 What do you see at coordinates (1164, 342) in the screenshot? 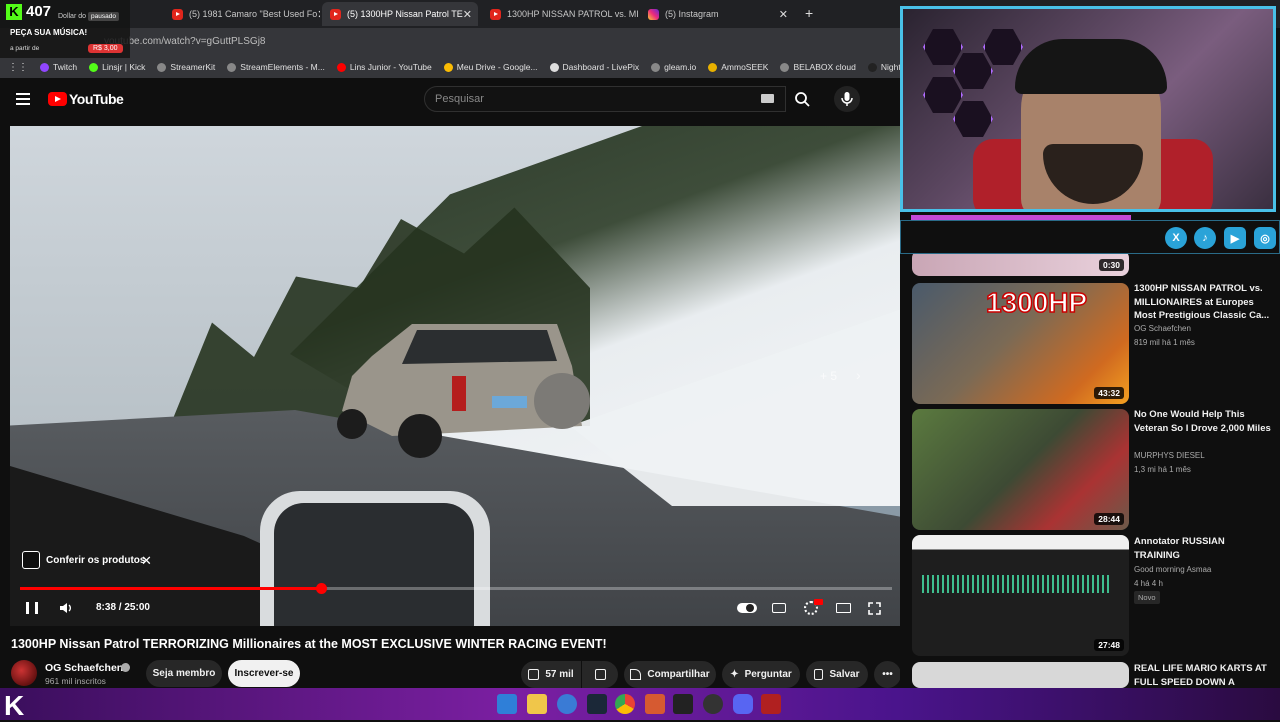
I see `rec-meta: 819 mil há 1 mês` at bounding box center [1164, 342].